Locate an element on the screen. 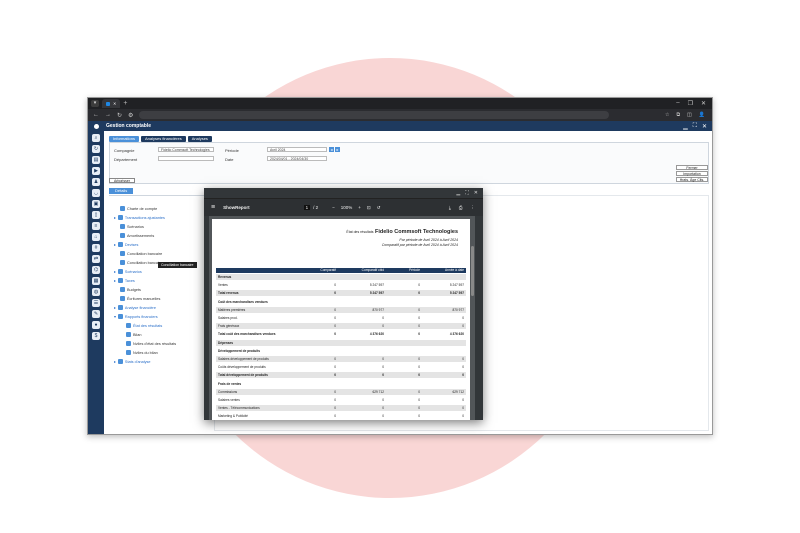 This screenshot has width=800, height=533. close-button: Fermer is located at coordinates (692, 167).